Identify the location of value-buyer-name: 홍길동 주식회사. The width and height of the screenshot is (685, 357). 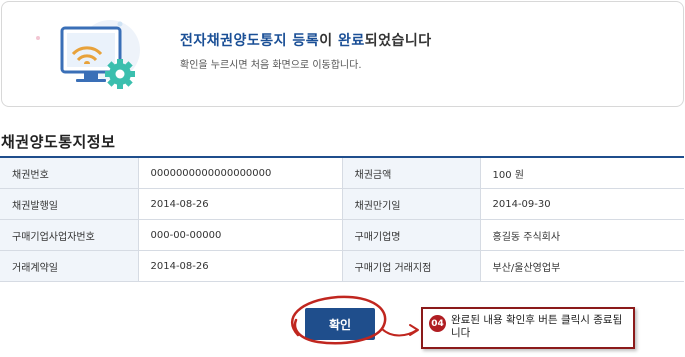
(581, 235).